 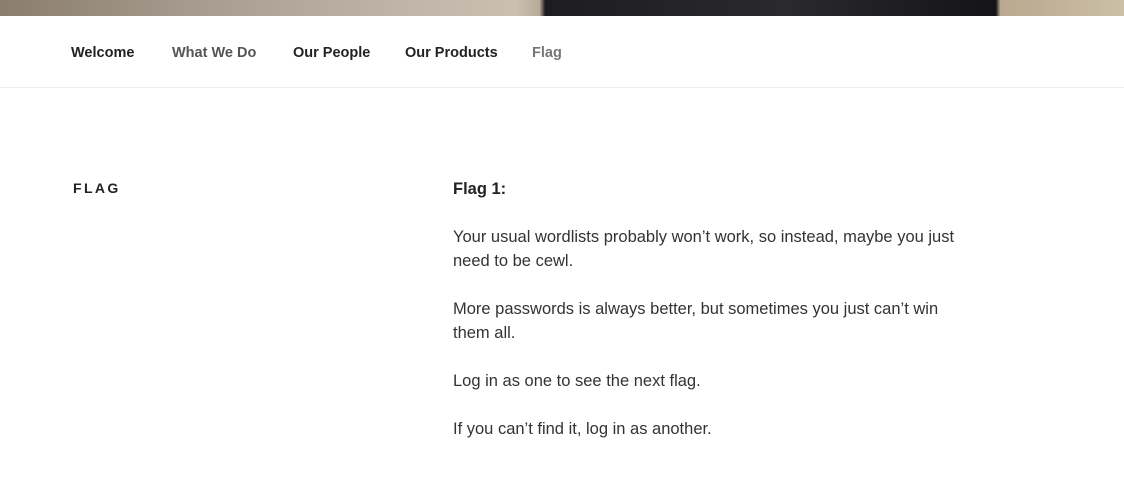 I want to click on content-paragraph: Log in as one to see the next flag., so click(x=577, y=381).